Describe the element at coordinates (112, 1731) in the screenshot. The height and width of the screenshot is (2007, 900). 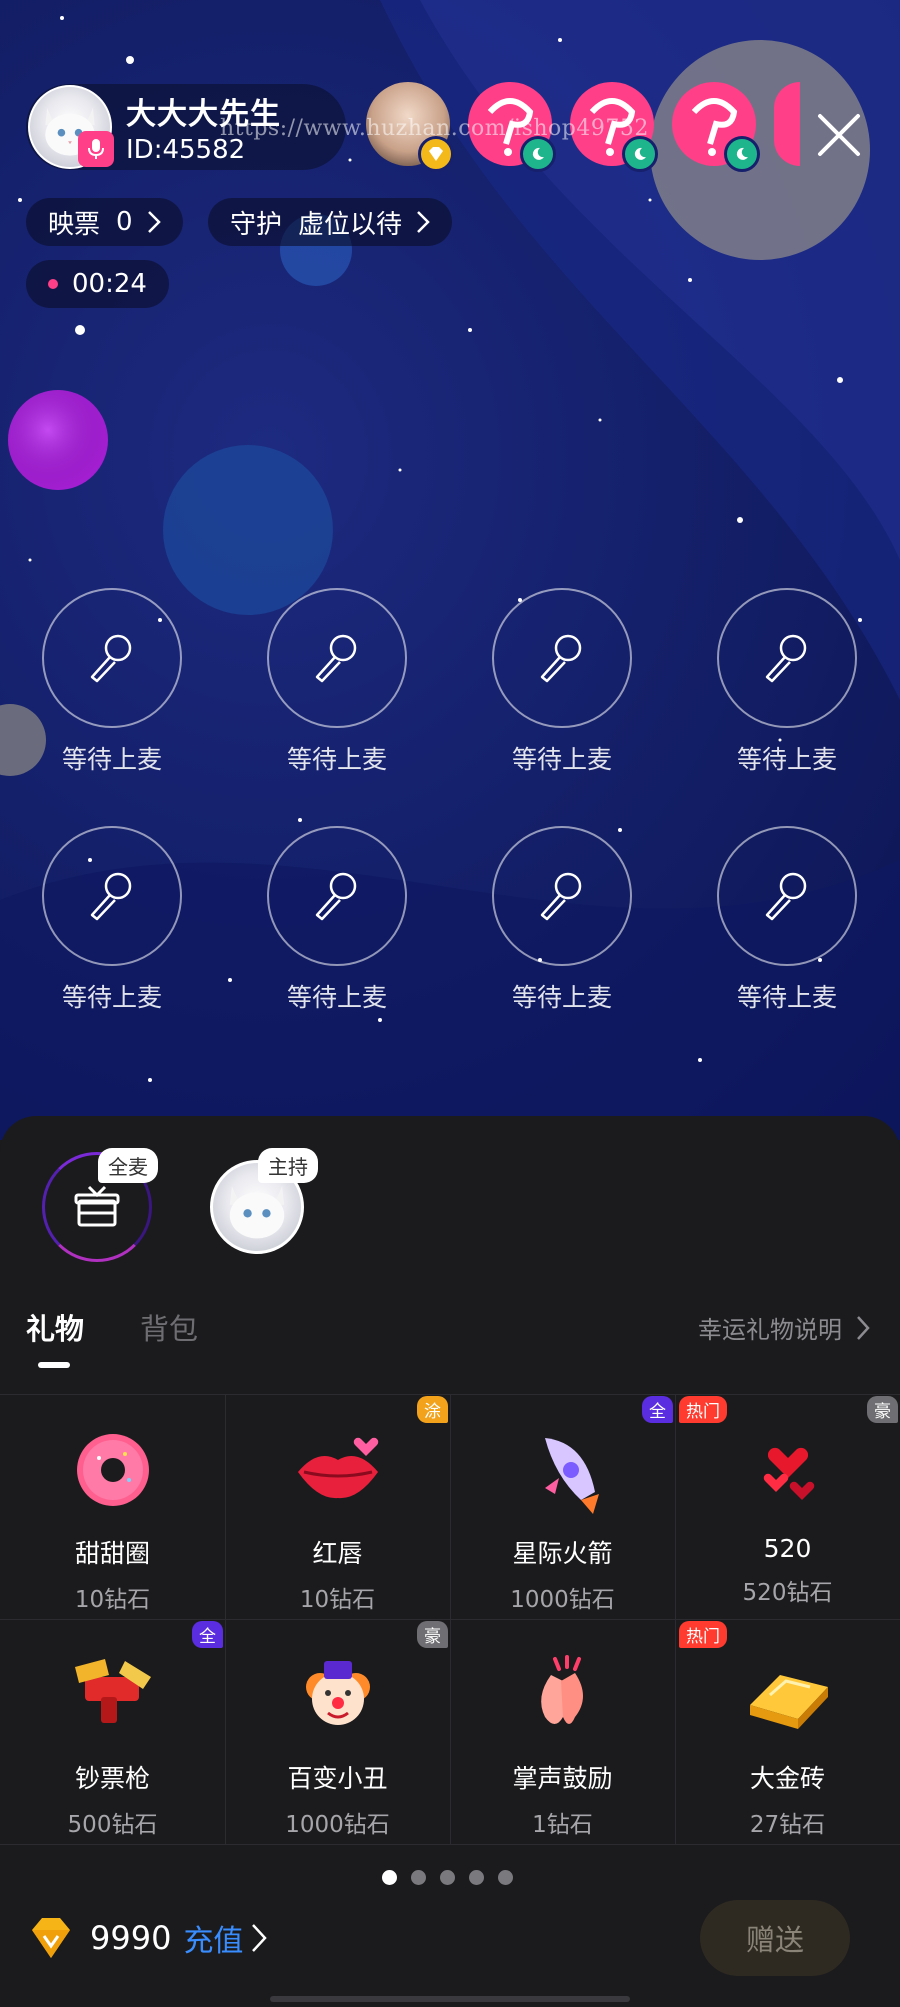
I see `gift-item-money-gun: 全 钞票枪 500钻石` at that location.